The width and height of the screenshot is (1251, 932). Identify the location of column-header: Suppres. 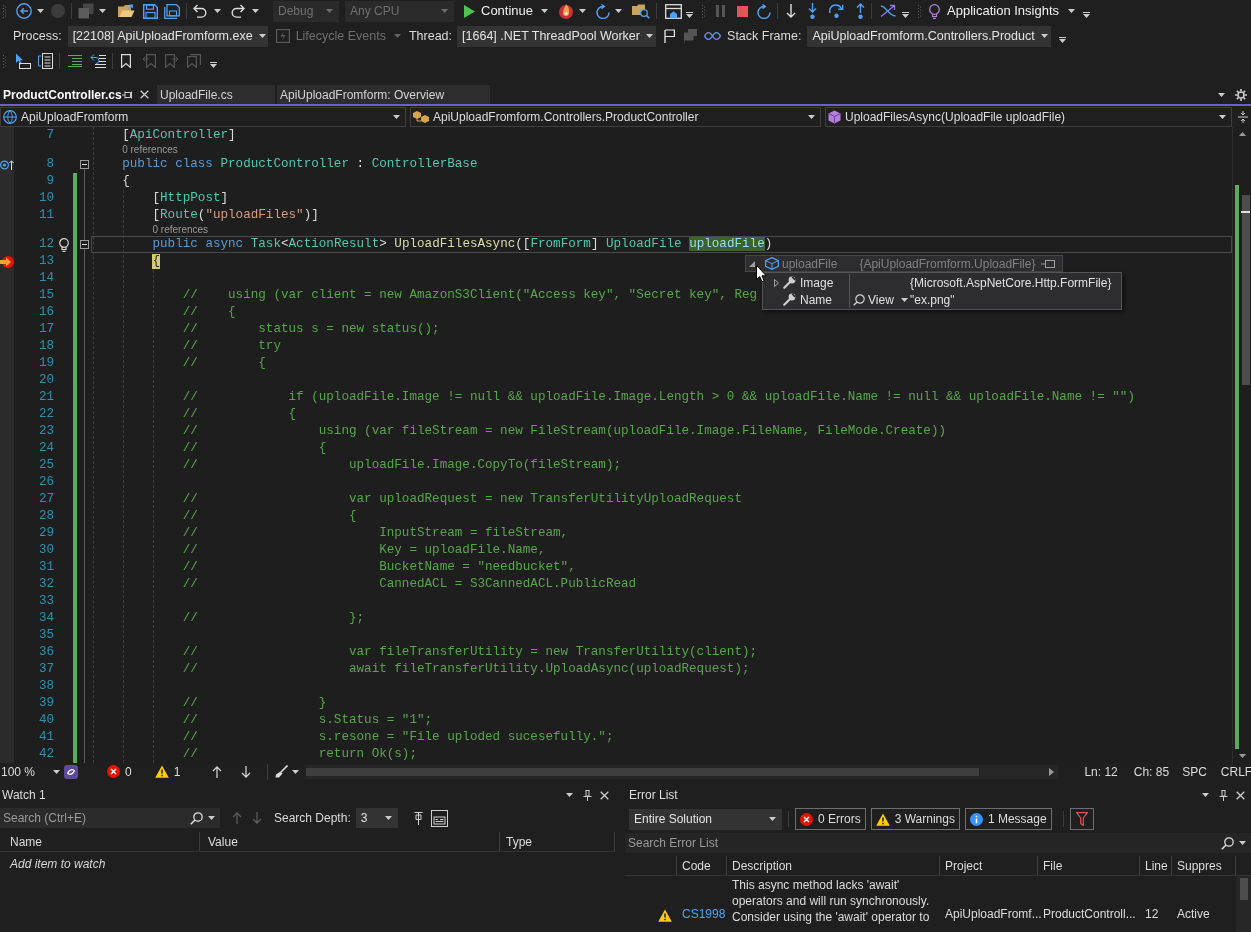
(1204, 865).